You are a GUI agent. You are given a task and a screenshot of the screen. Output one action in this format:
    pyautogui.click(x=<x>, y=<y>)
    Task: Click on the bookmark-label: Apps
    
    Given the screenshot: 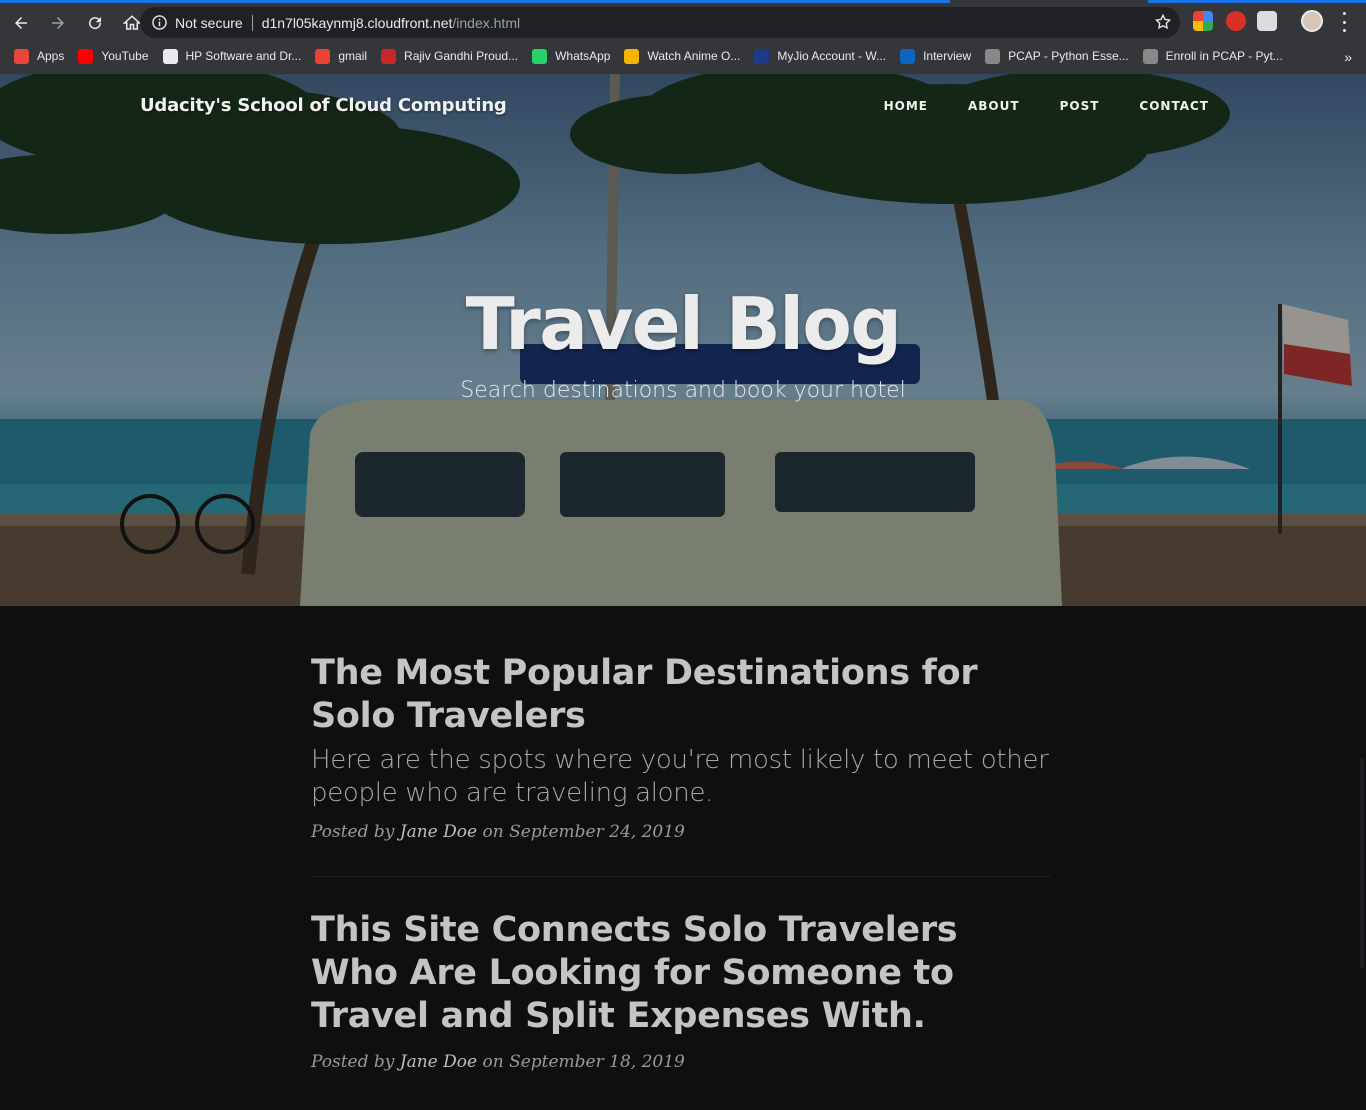 What is the action you would take?
    pyautogui.click(x=51, y=56)
    